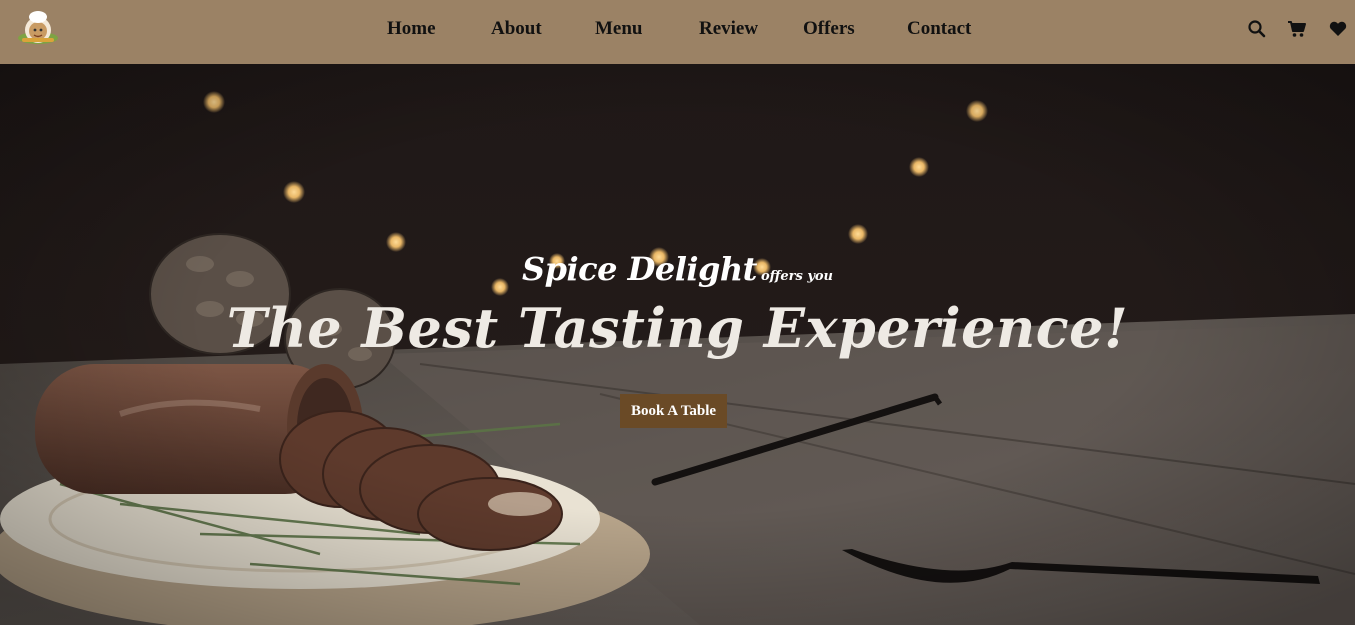 This screenshot has height=625, width=1355. Describe the element at coordinates (677, 32) in the screenshot. I see `navbar: Home About Menu Review Offers Contact` at that location.